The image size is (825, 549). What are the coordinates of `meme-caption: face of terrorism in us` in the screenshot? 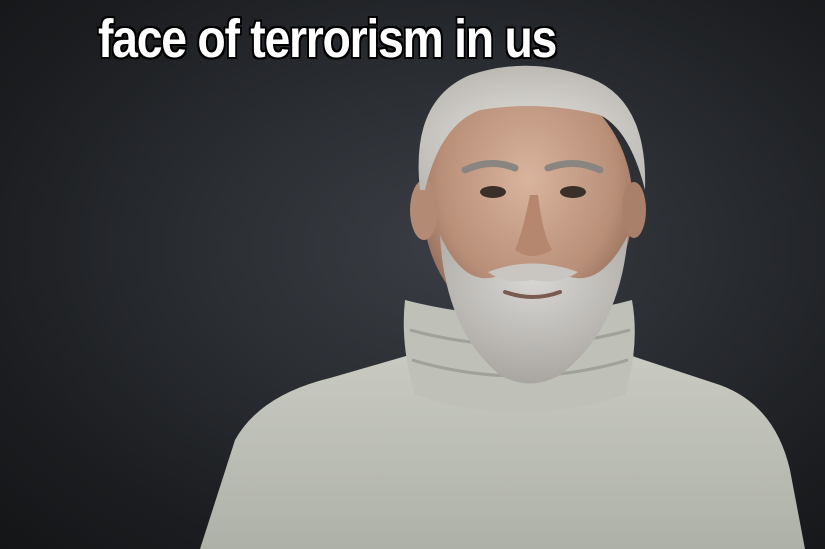 It's located at (327, 39).